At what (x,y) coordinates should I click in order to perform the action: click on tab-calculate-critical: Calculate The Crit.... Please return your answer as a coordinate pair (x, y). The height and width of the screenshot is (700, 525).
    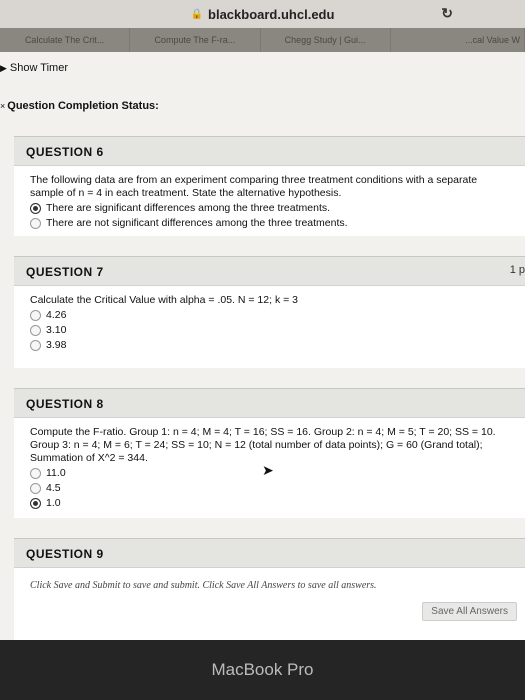
    Looking at the image, I should click on (65, 40).